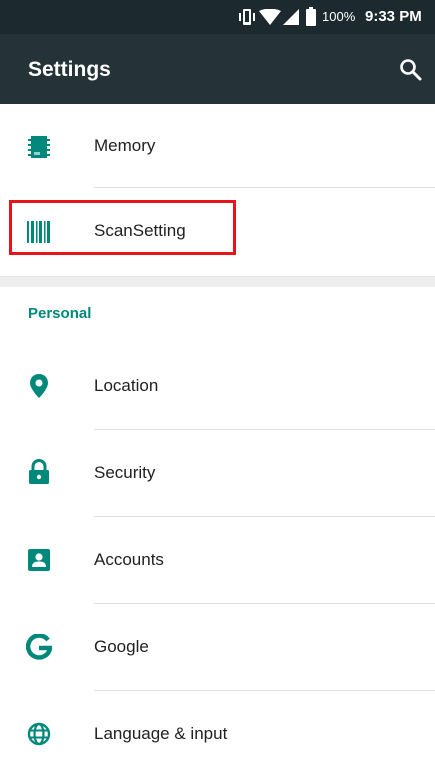 The height and width of the screenshot is (774, 435). Describe the element at coordinates (39, 734) in the screenshot. I see `globe-icon` at that location.